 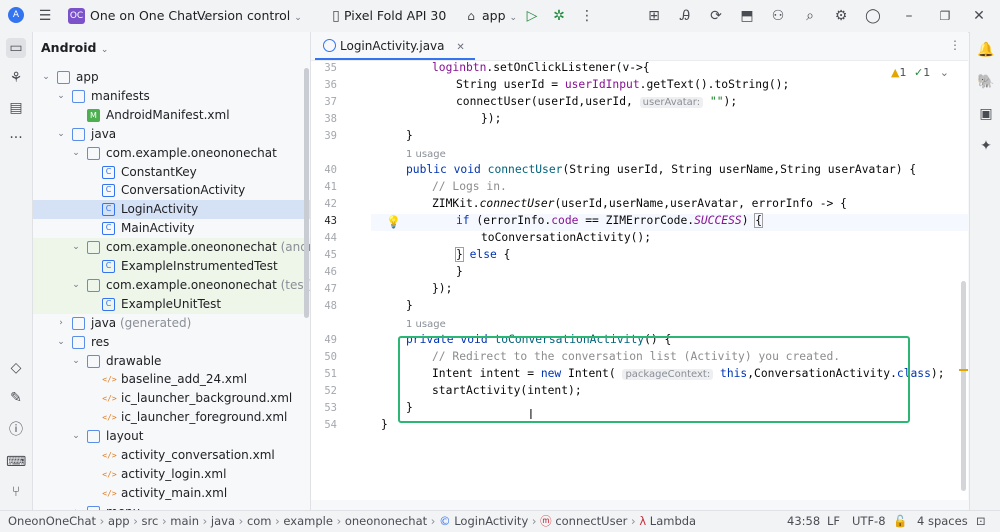 I want to click on notifications-icon: 🔔, so click(x=986, y=50).